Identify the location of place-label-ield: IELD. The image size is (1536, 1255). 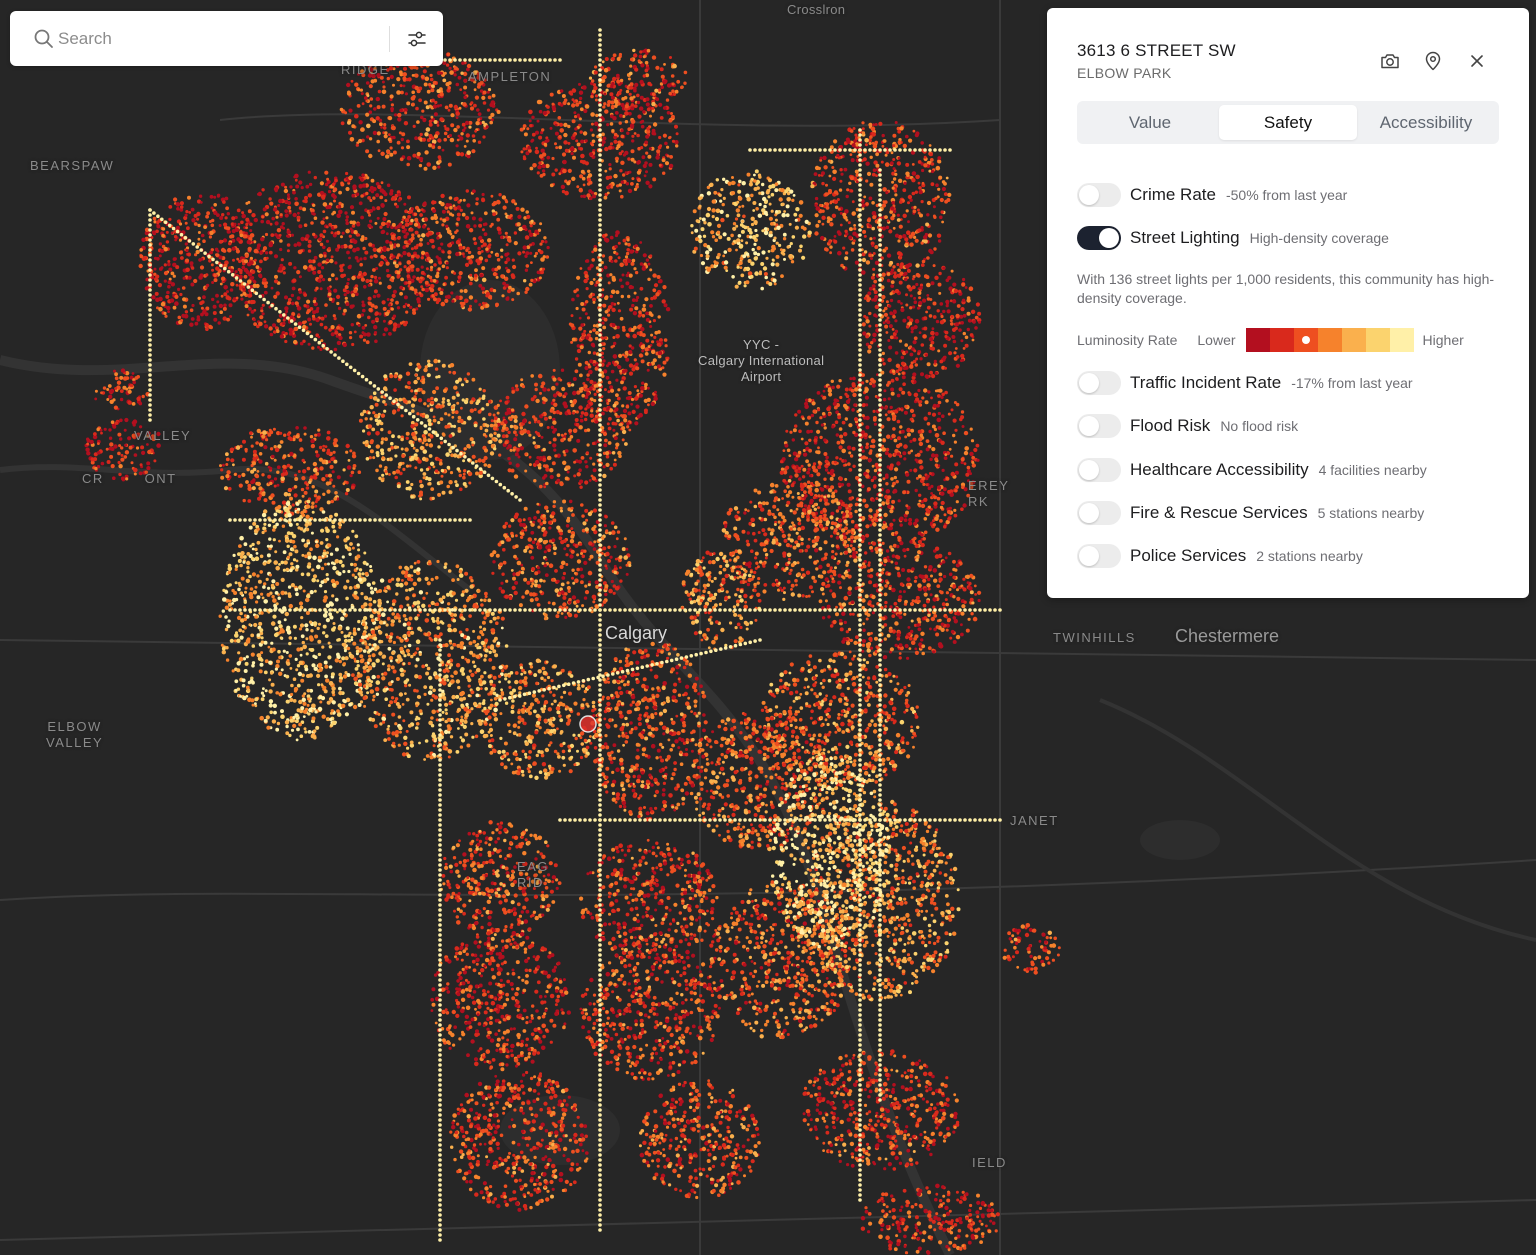
(989, 1162).